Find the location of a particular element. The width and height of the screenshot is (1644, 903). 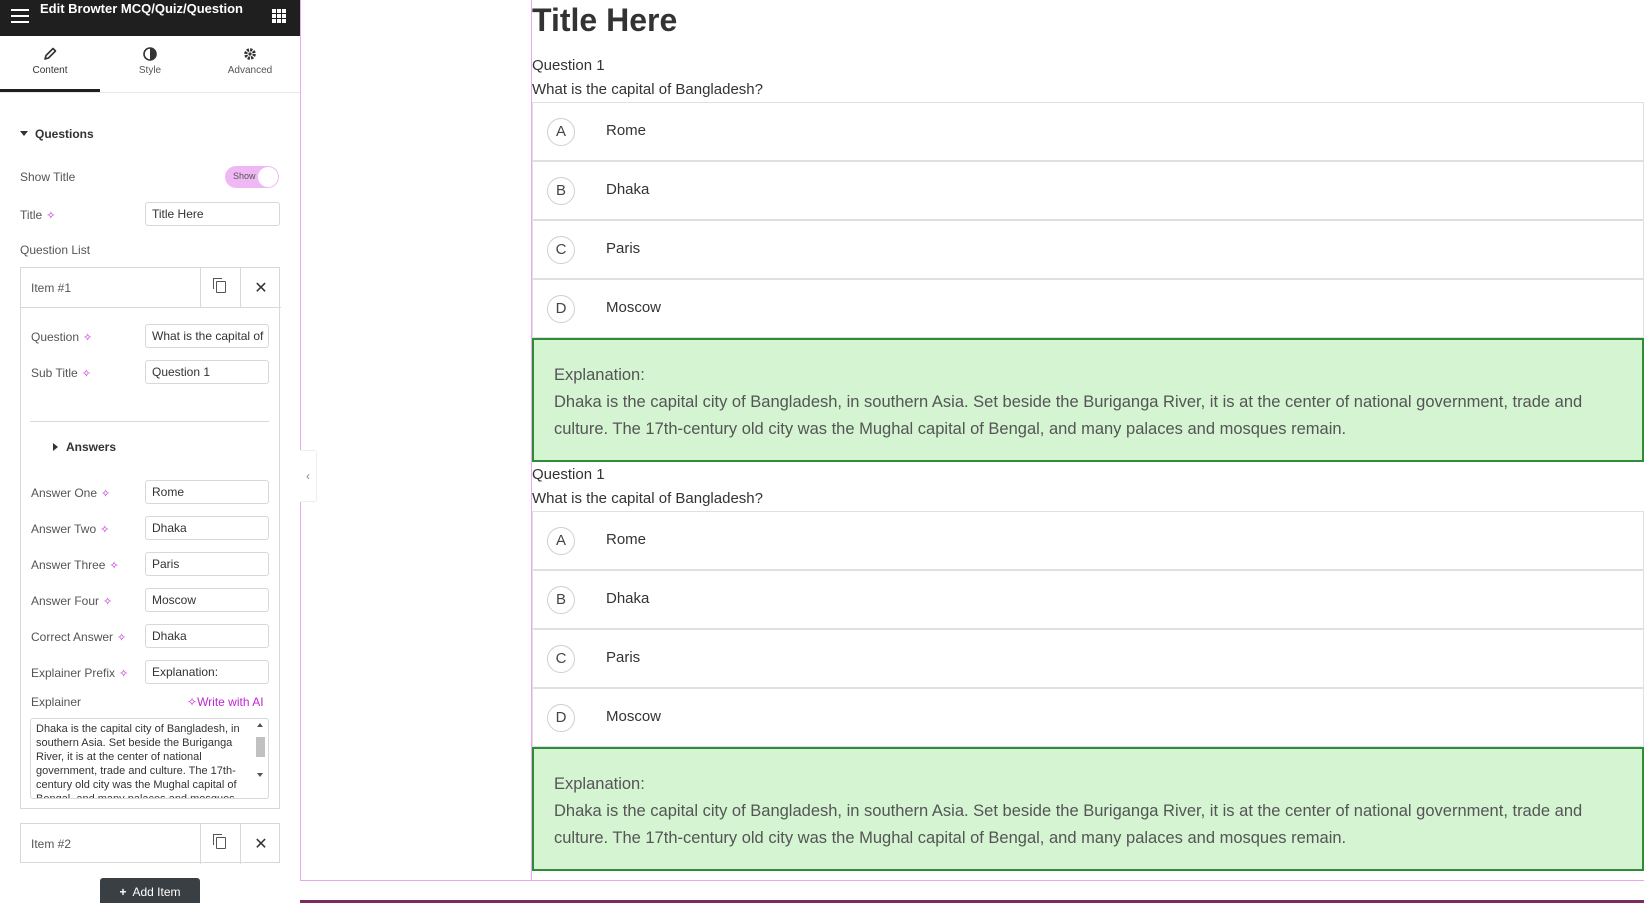

sub-title-label-text: Sub Title is located at coordinates (54, 373).